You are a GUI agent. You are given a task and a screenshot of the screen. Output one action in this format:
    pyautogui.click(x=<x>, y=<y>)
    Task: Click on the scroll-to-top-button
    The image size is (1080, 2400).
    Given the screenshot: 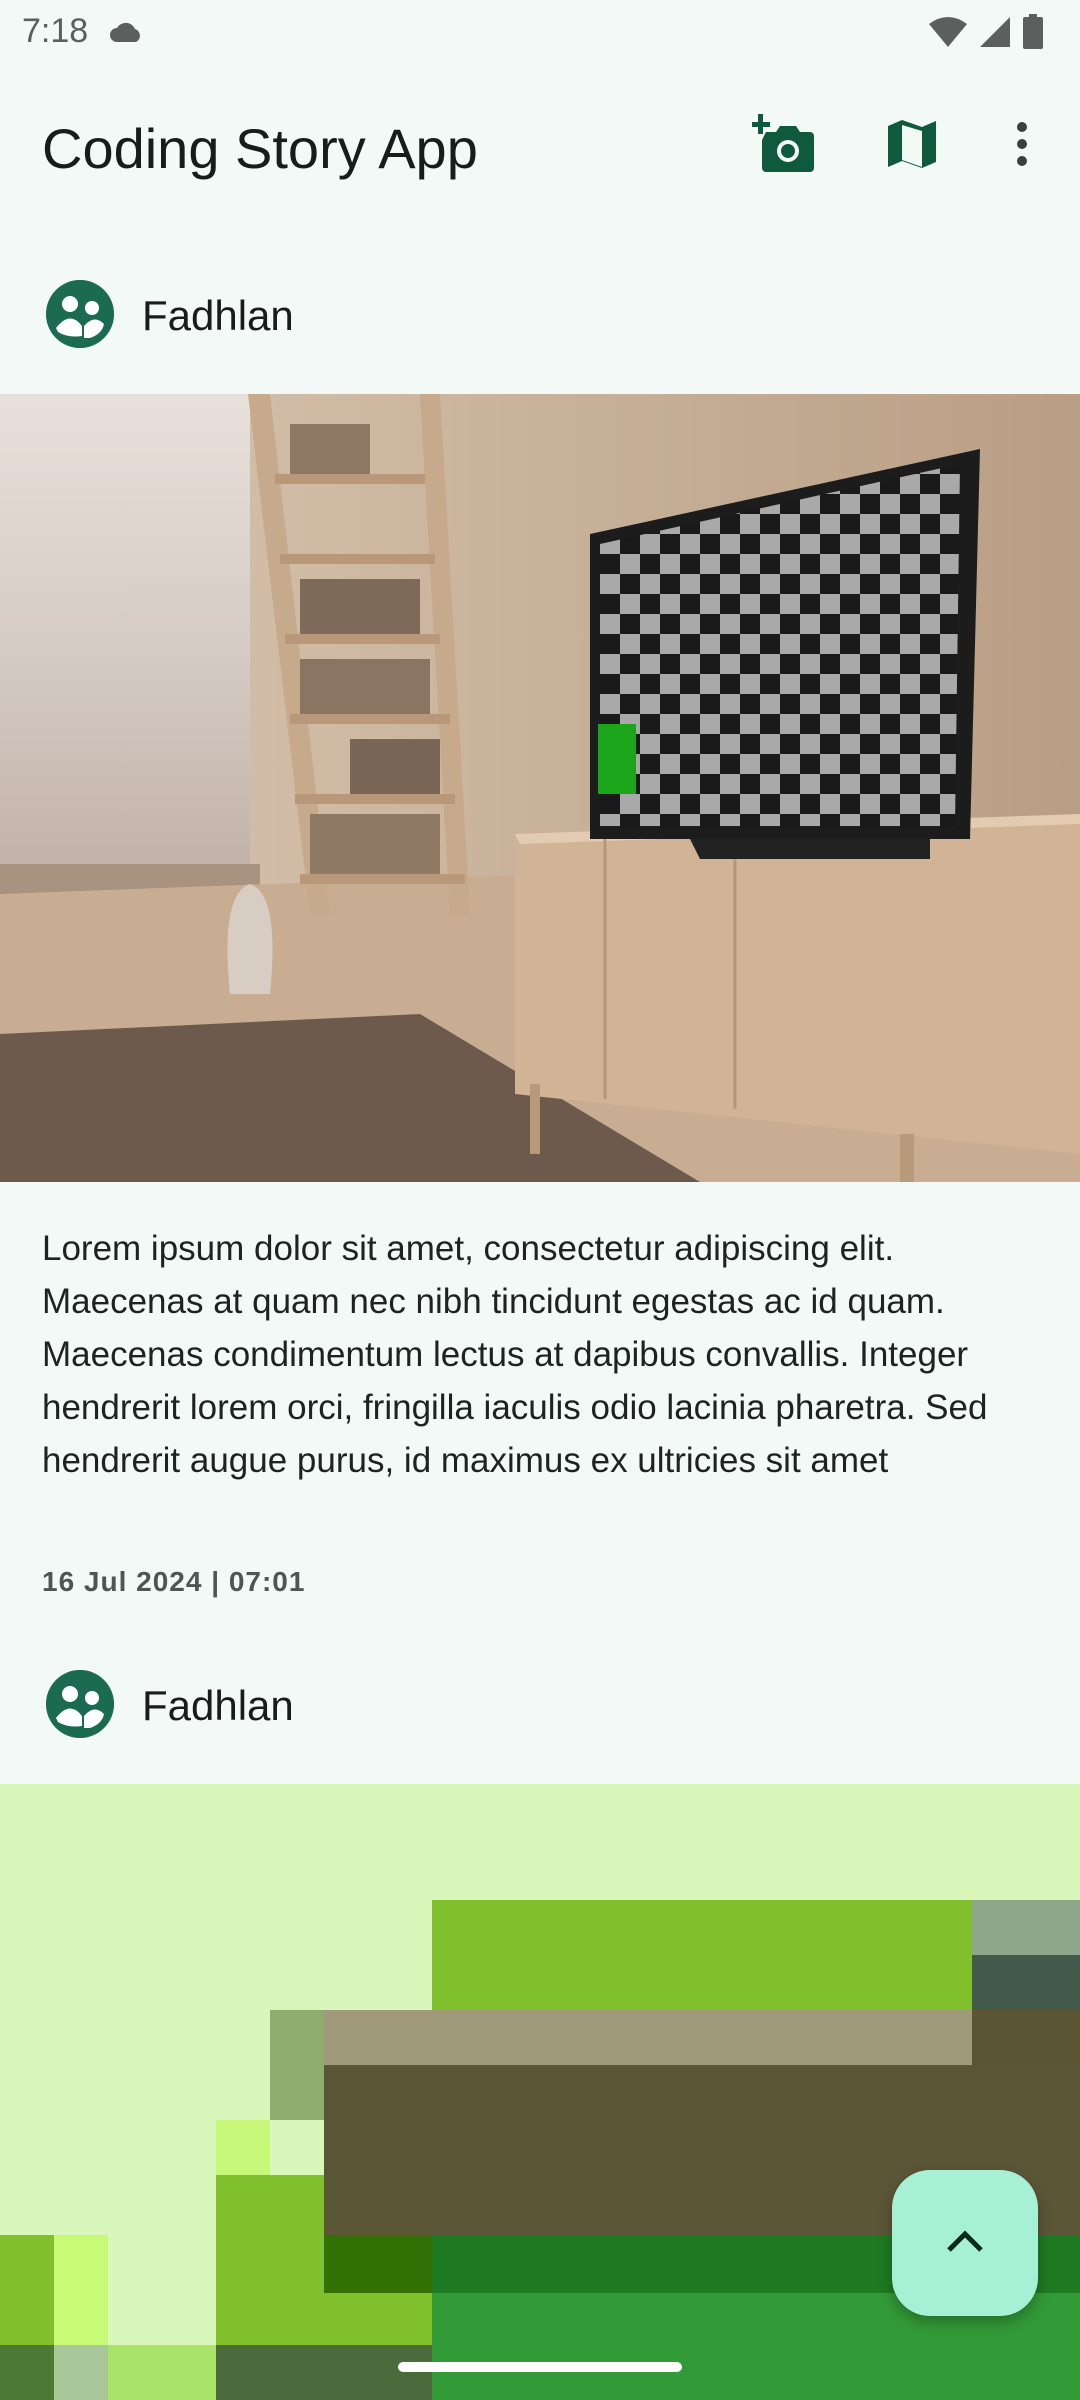 What is the action you would take?
    pyautogui.click(x=965, y=2243)
    